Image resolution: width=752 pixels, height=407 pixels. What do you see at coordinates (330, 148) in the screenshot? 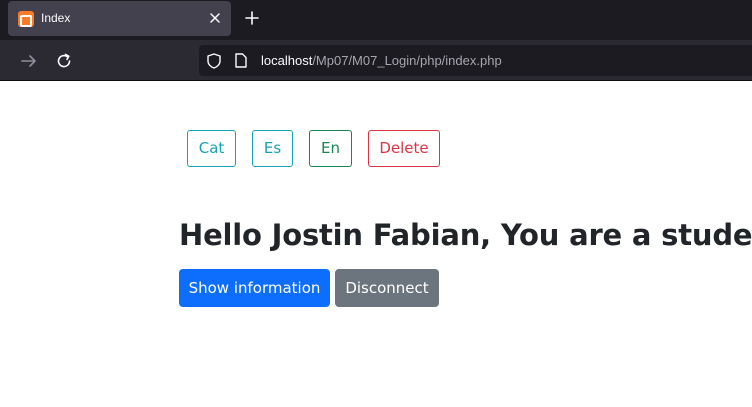
I see `language-button-en: En` at bounding box center [330, 148].